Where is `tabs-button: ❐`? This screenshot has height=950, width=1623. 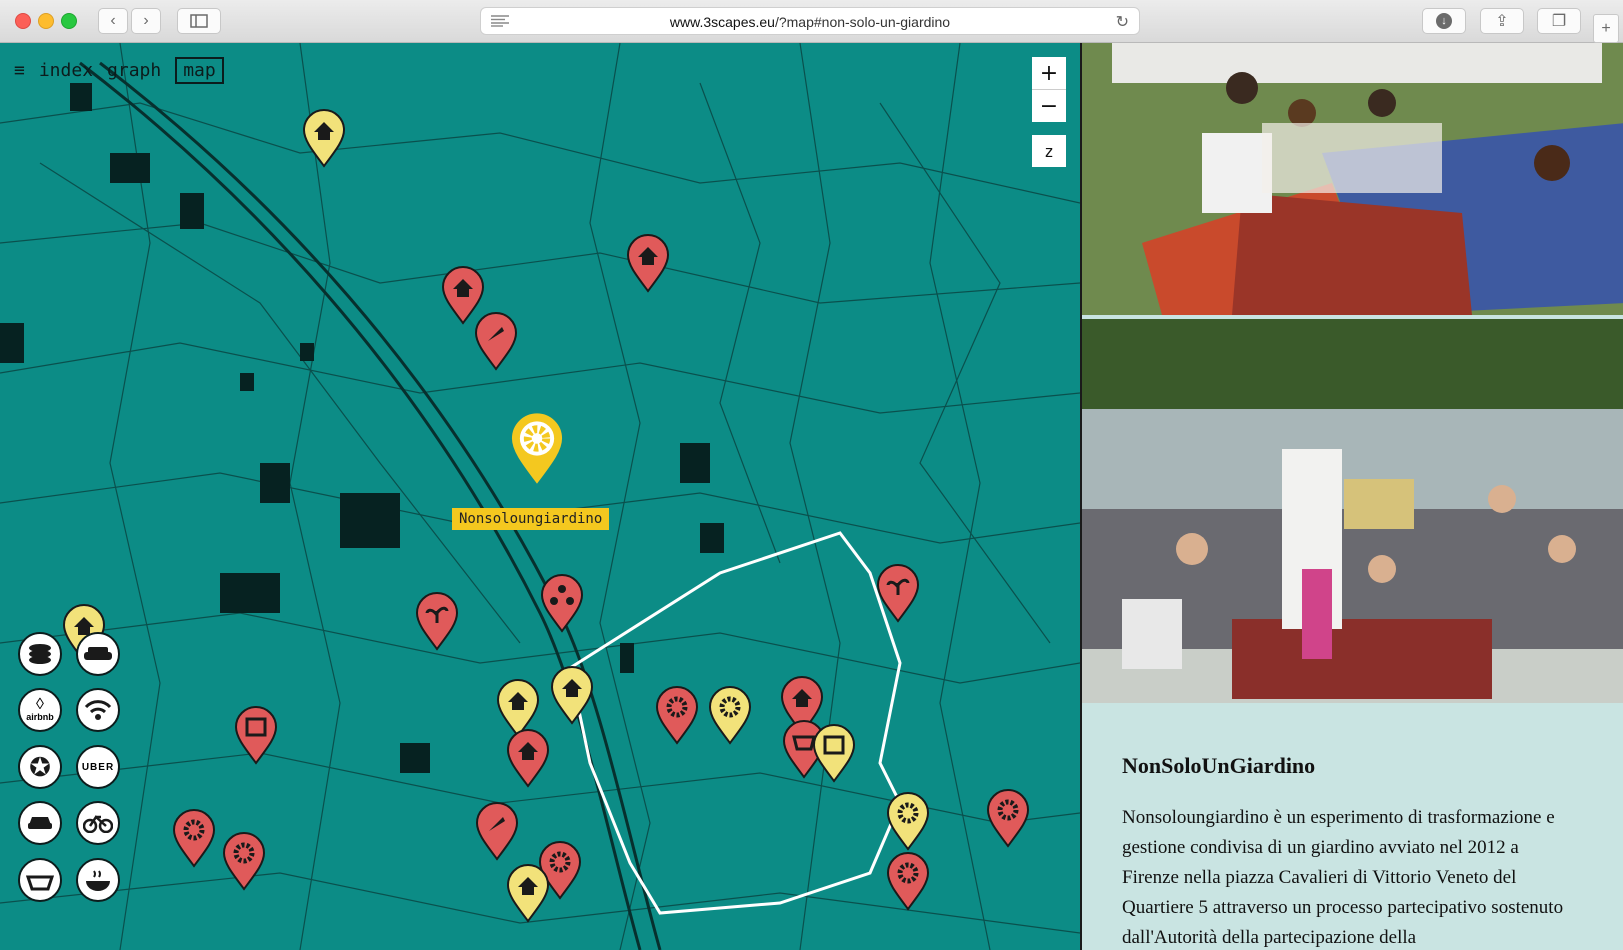
tabs-button: ❐ is located at coordinates (1559, 21).